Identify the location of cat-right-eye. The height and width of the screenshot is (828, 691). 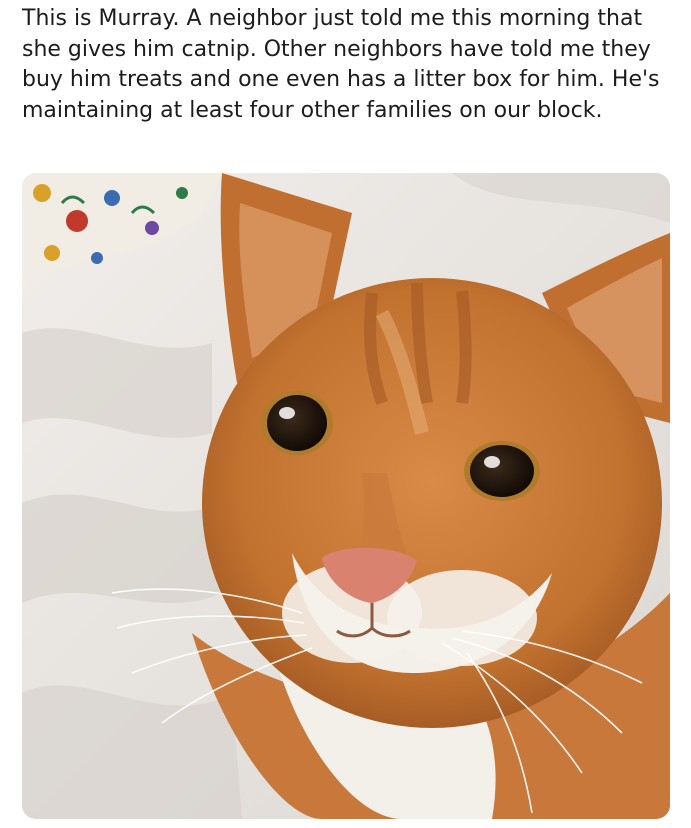
(502, 471).